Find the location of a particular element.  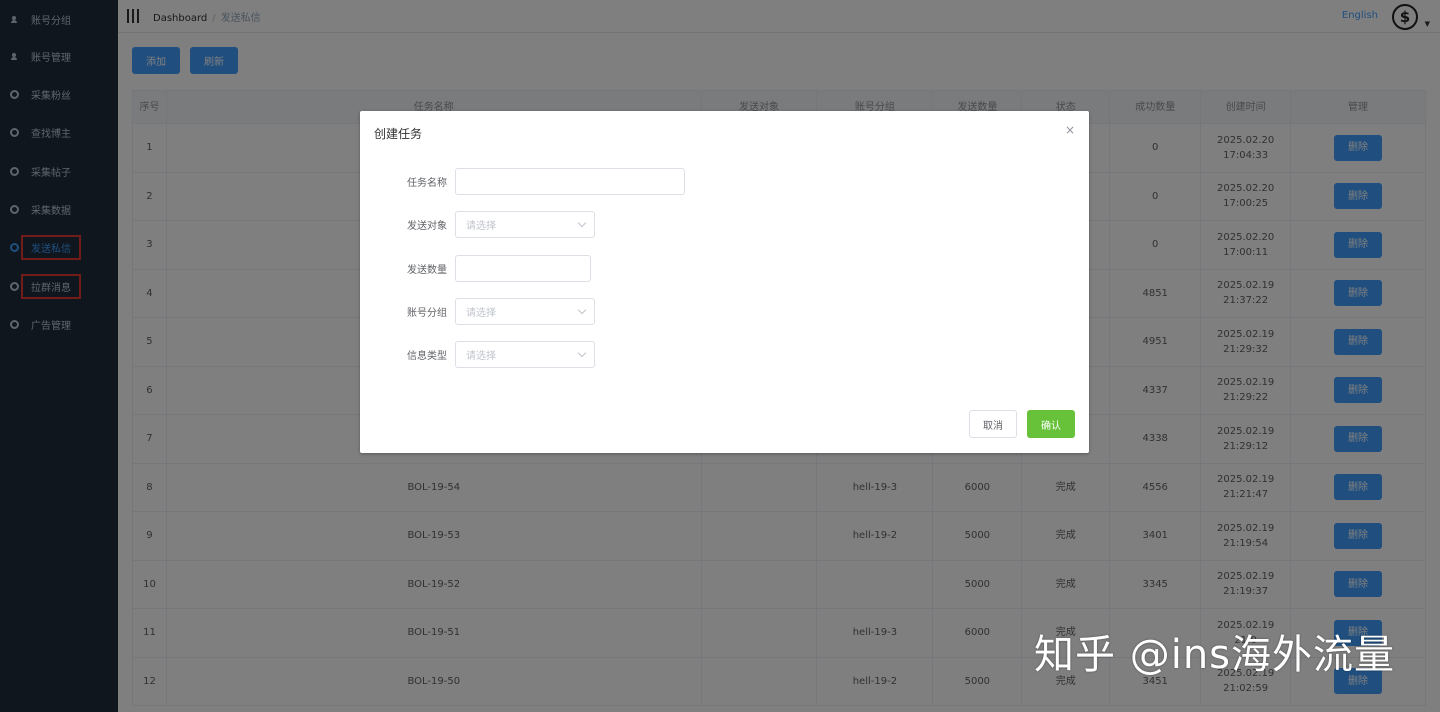

cancel-button: 取消 is located at coordinates (993, 424).